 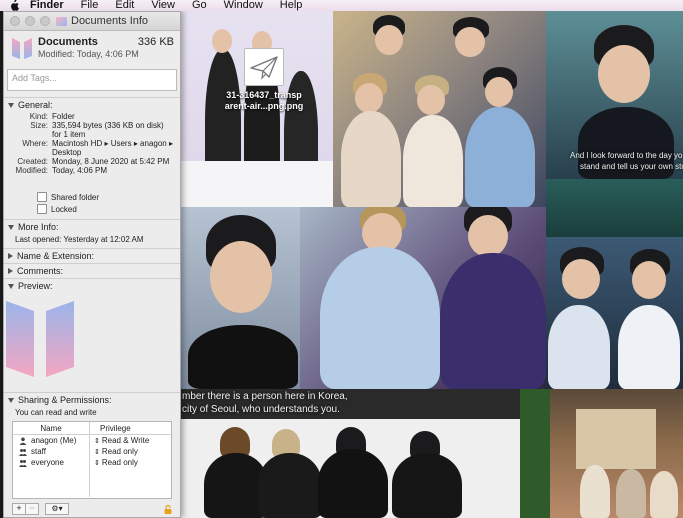 What do you see at coordinates (65, 400) in the screenshot?
I see `section-title: Sharing & Permissions:` at bounding box center [65, 400].